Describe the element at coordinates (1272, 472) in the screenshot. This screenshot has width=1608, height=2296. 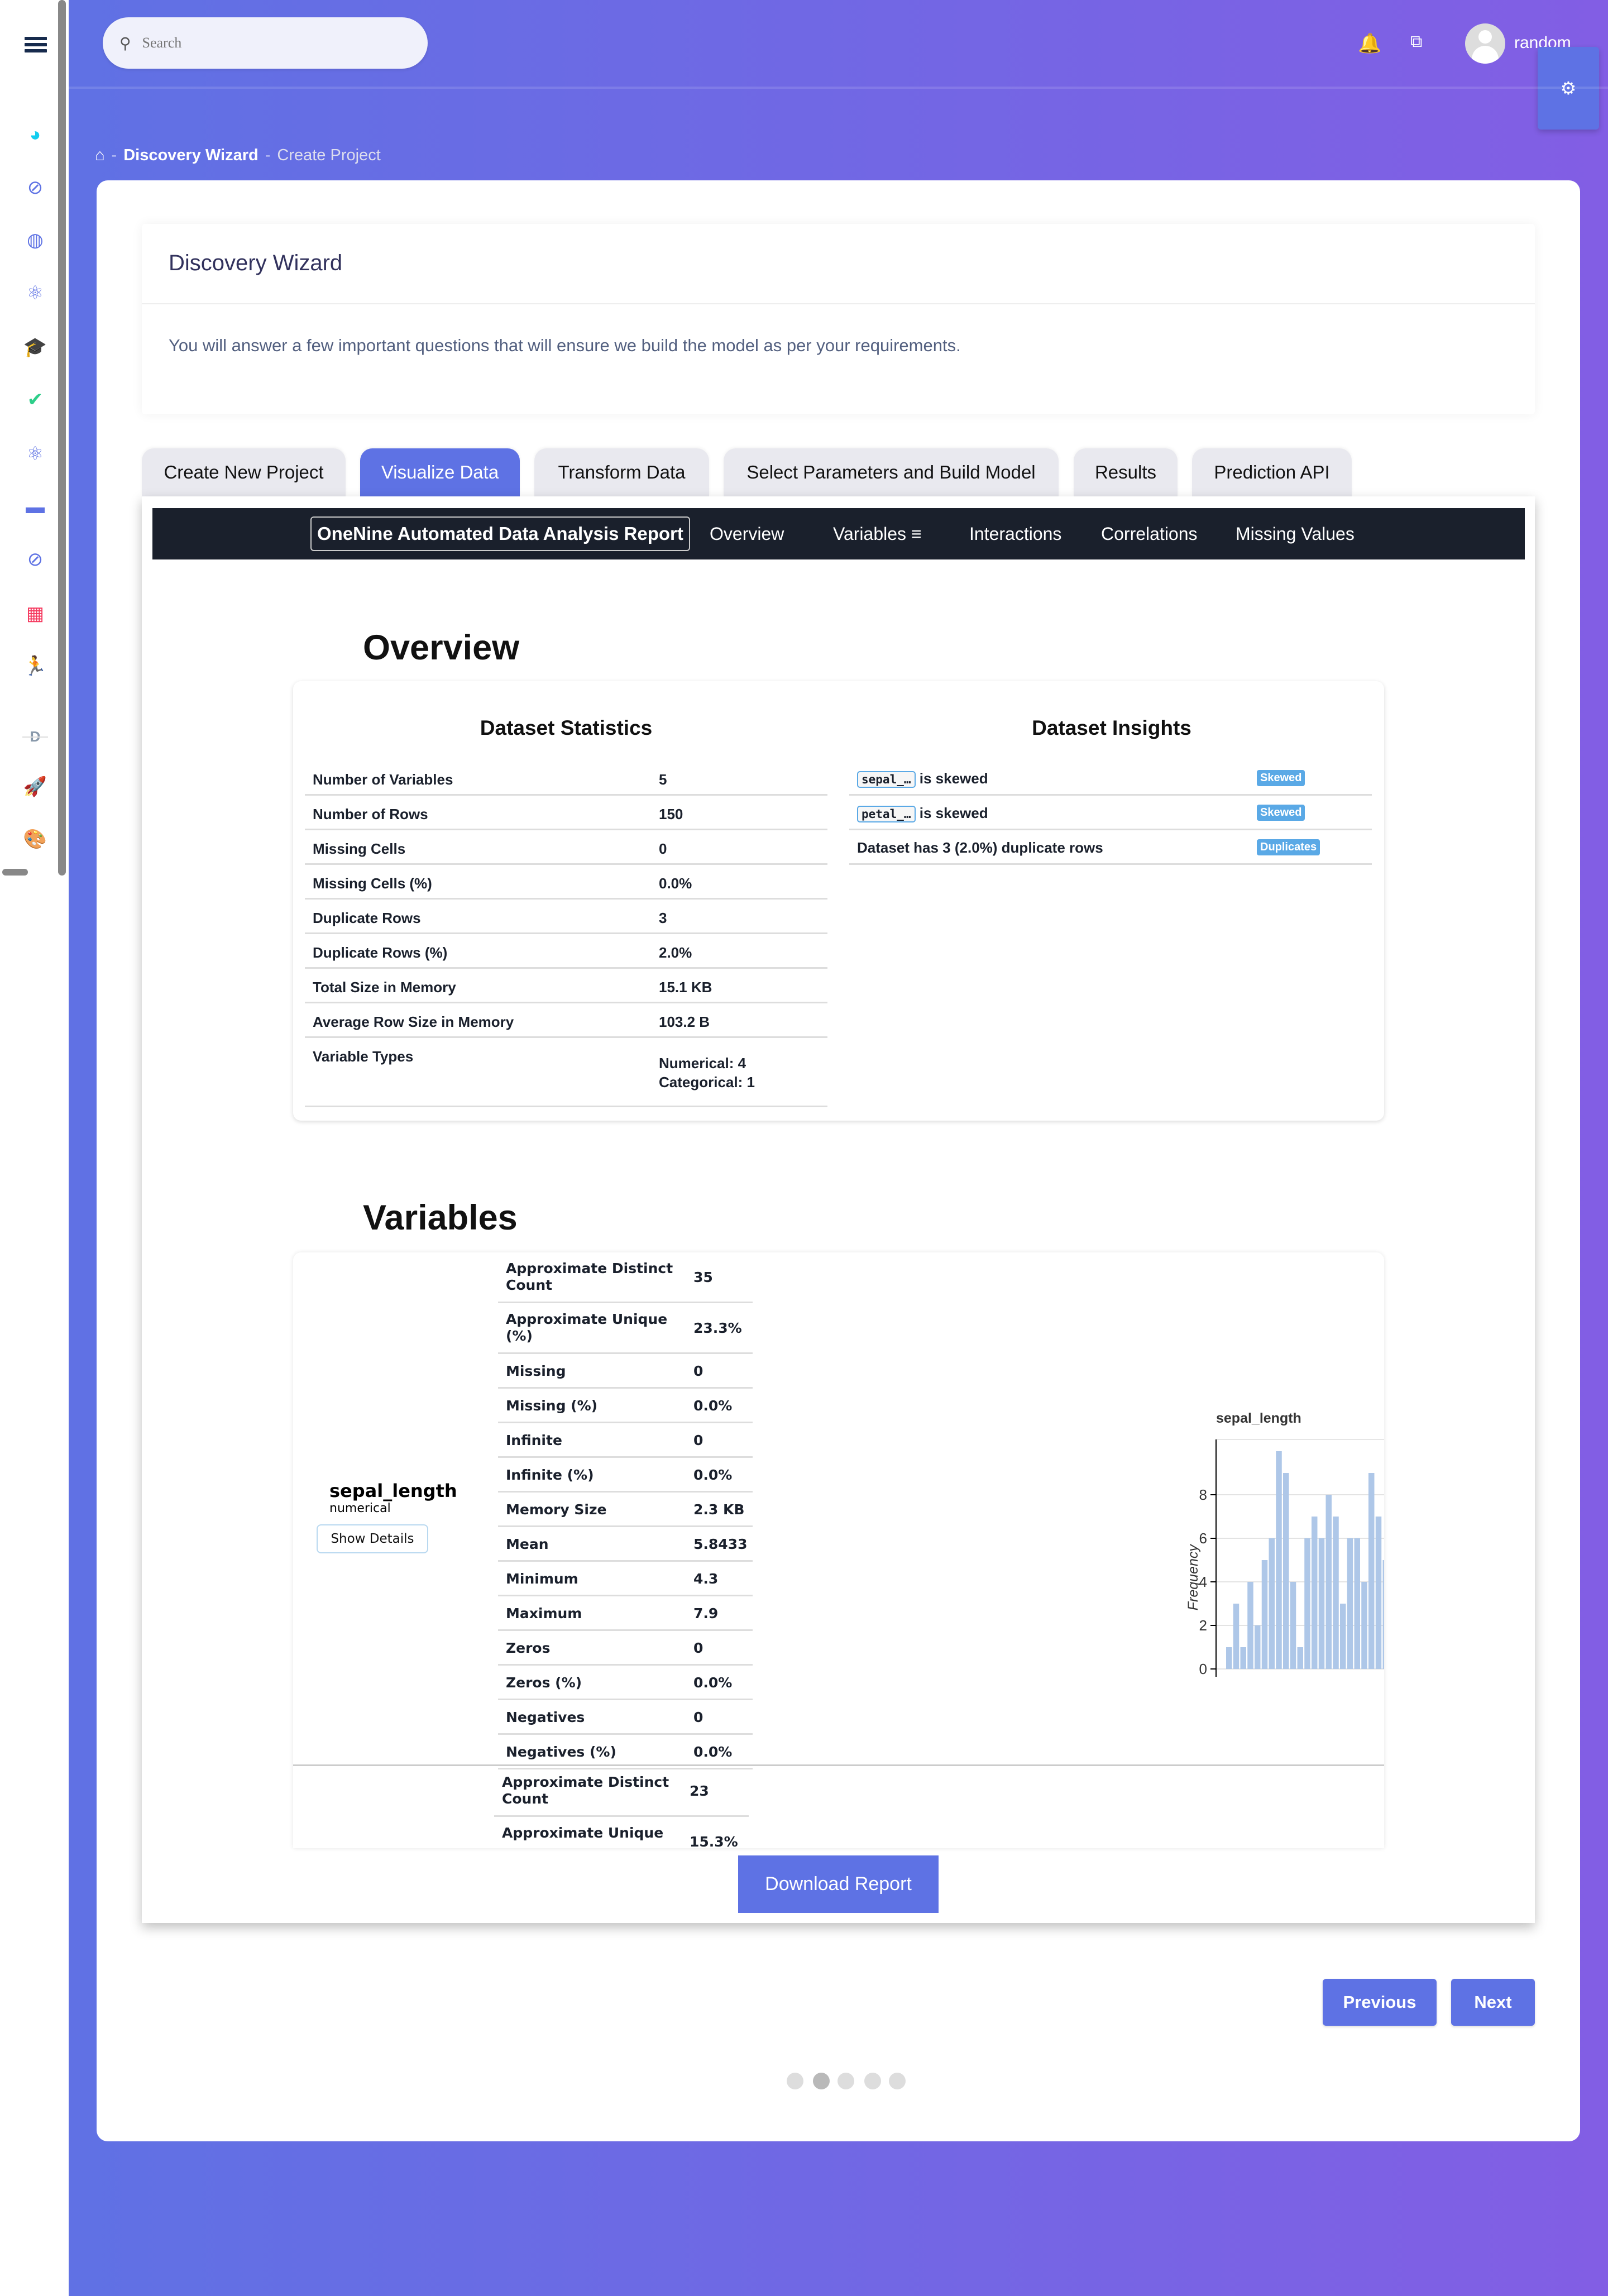
I see `tab-prediction-api: Prediction API` at that location.